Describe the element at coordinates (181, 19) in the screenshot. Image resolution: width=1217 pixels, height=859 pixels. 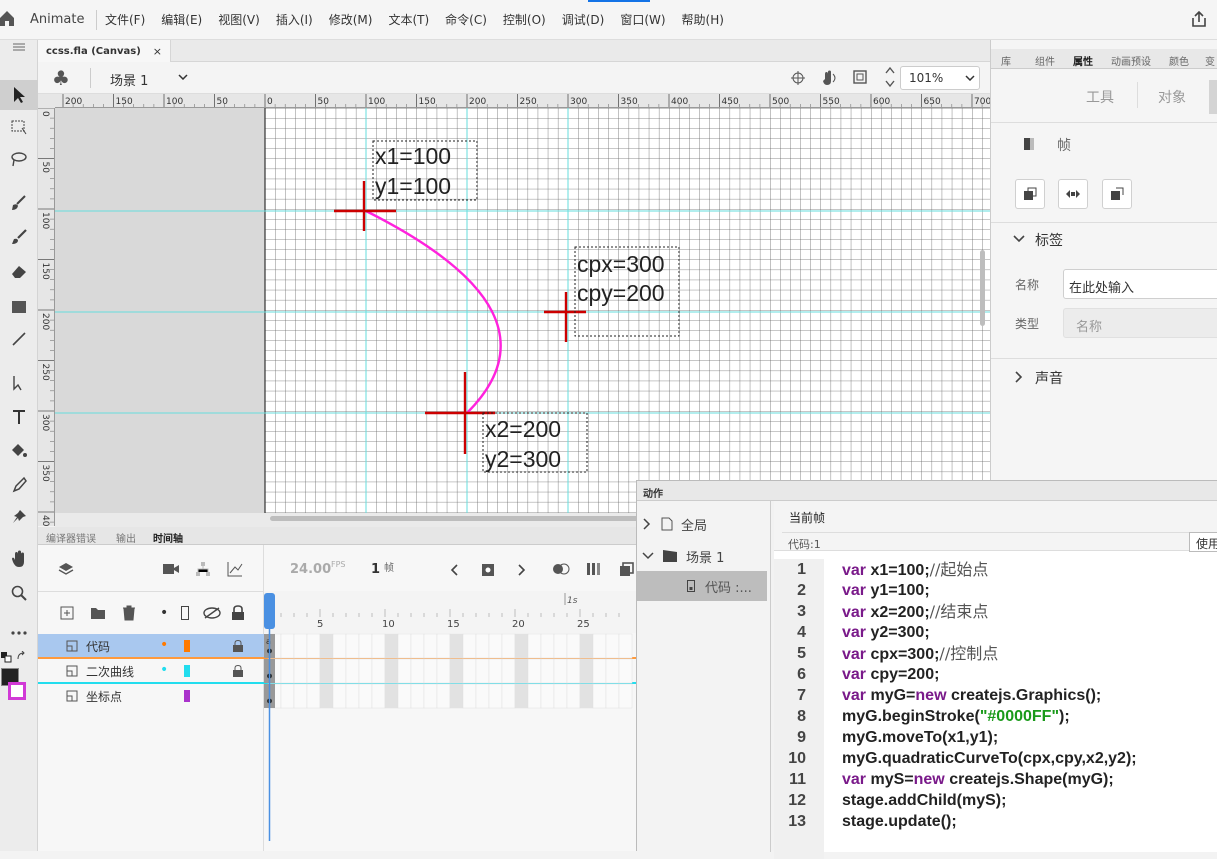
I see `menu-edit: 编辑(E)` at that location.